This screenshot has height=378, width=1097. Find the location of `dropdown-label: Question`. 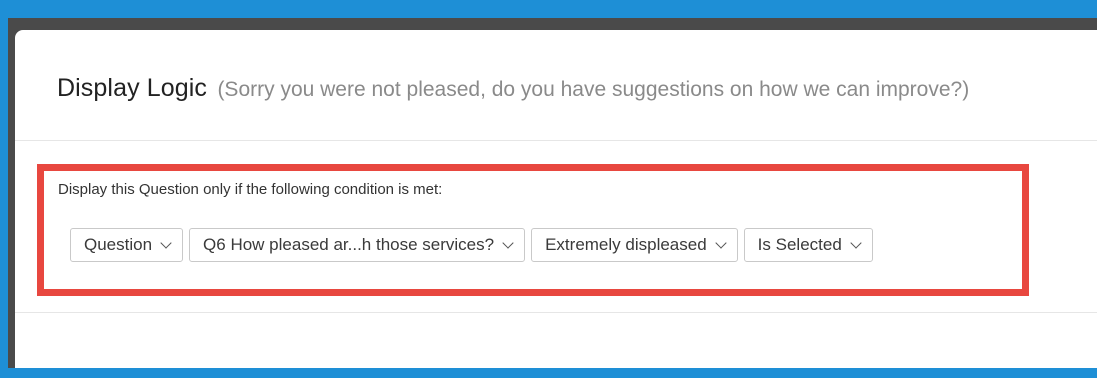

dropdown-label: Question is located at coordinates (118, 244).